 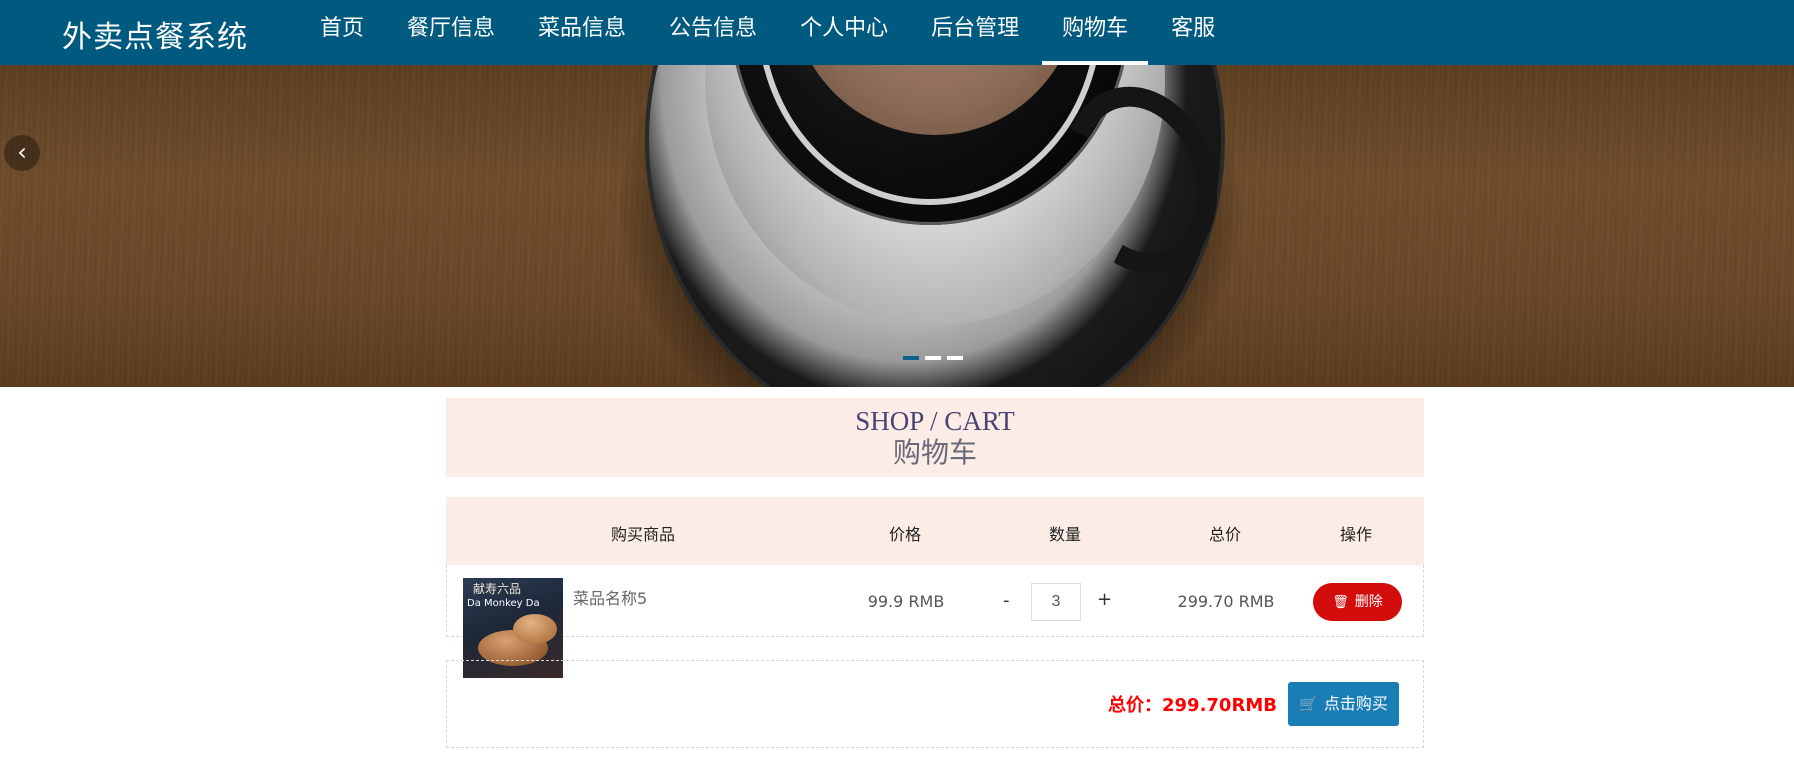 I want to click on cart-table-header: 购买商品 价格 数量 总价 操作, so click(x=935, y=531).